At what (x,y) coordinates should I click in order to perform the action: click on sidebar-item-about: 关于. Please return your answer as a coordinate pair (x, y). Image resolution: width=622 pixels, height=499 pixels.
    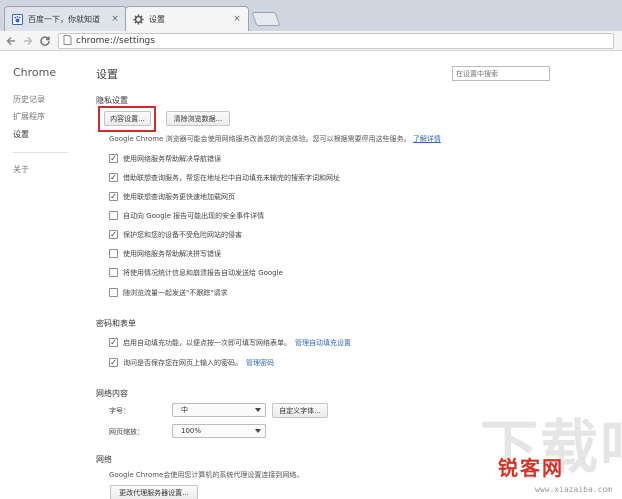
    Looking at the image, I should click on (21, 169).